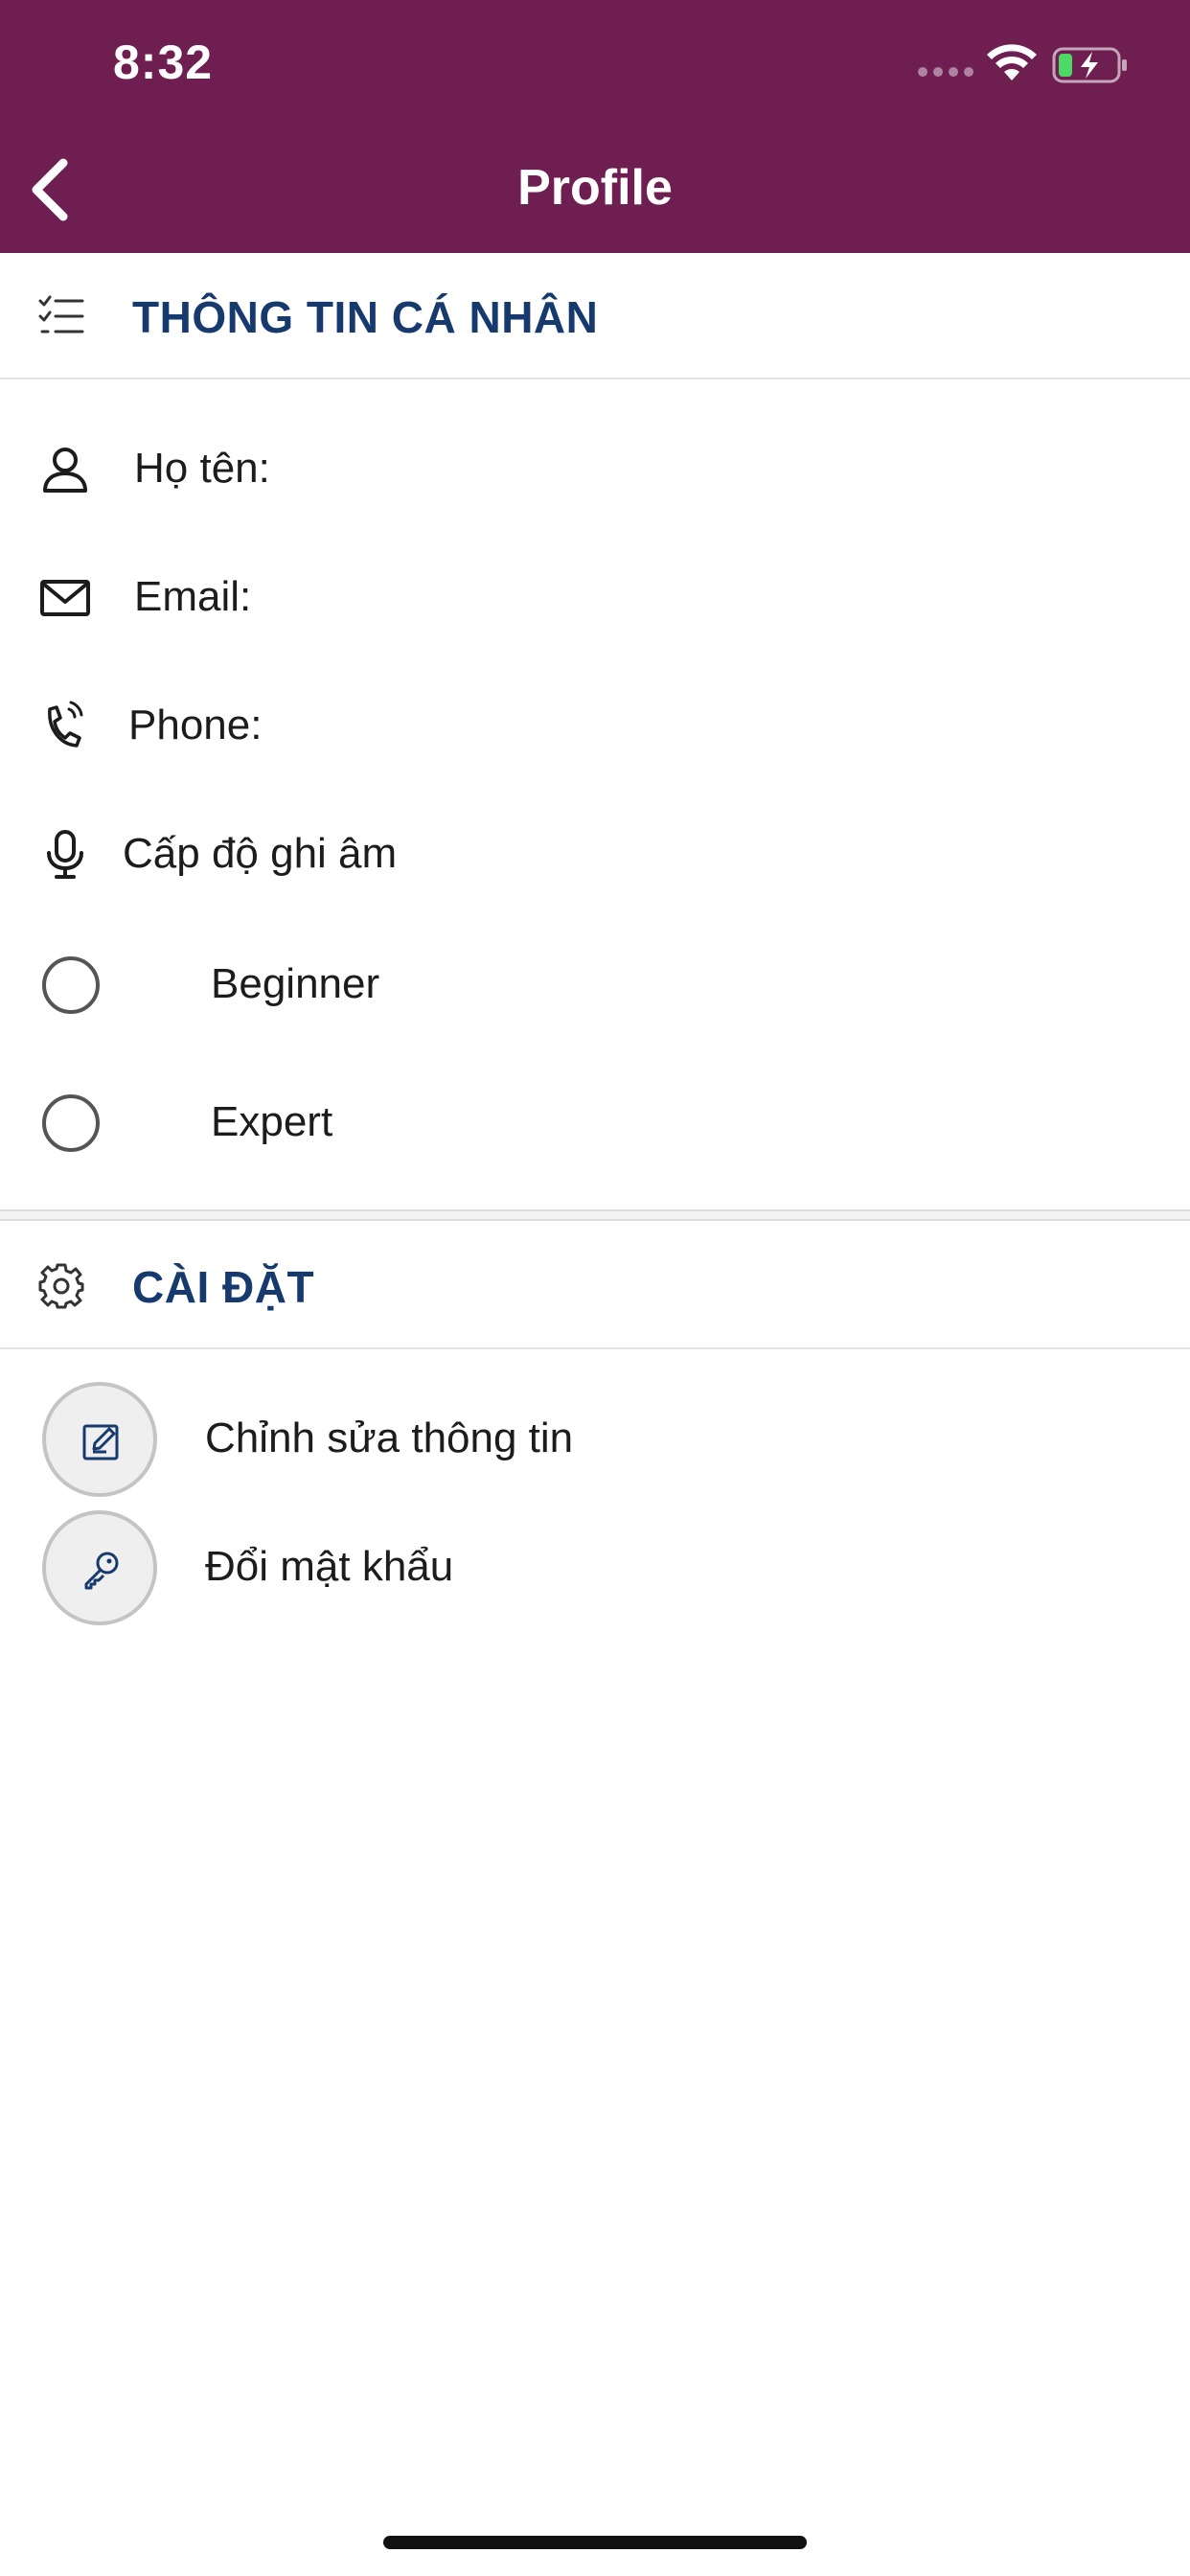  I want to click on edit-icon, so click(101, 1442).